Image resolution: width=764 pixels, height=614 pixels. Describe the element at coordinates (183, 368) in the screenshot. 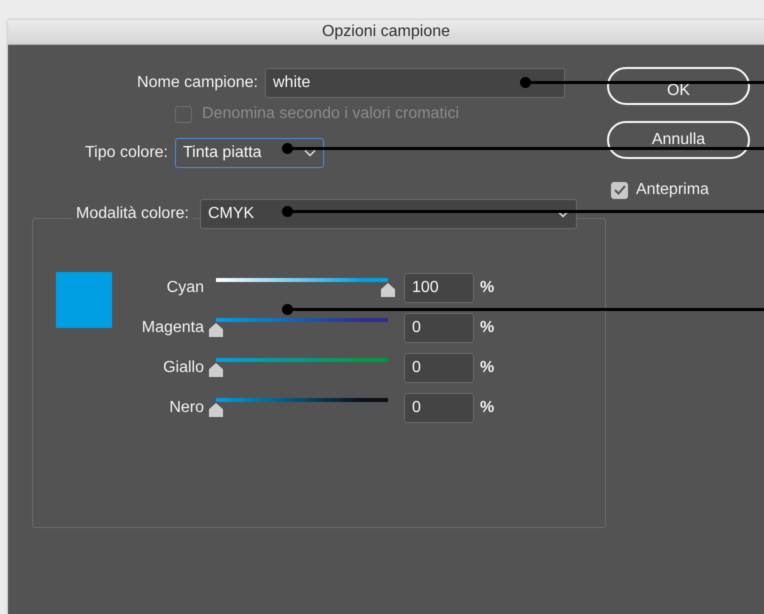

I see `channel-label: Giallo` at that location.